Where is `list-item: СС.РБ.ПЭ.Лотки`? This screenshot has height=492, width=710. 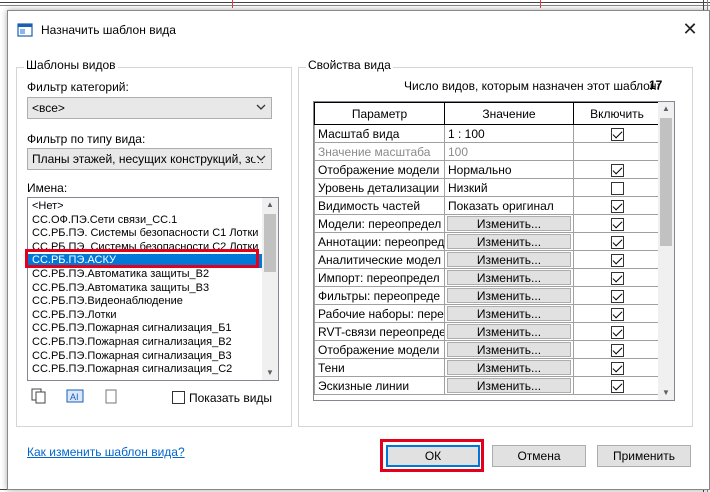 list-item: СС.РБ.ПЭ.Лотки is located at coordinates (146, 316).